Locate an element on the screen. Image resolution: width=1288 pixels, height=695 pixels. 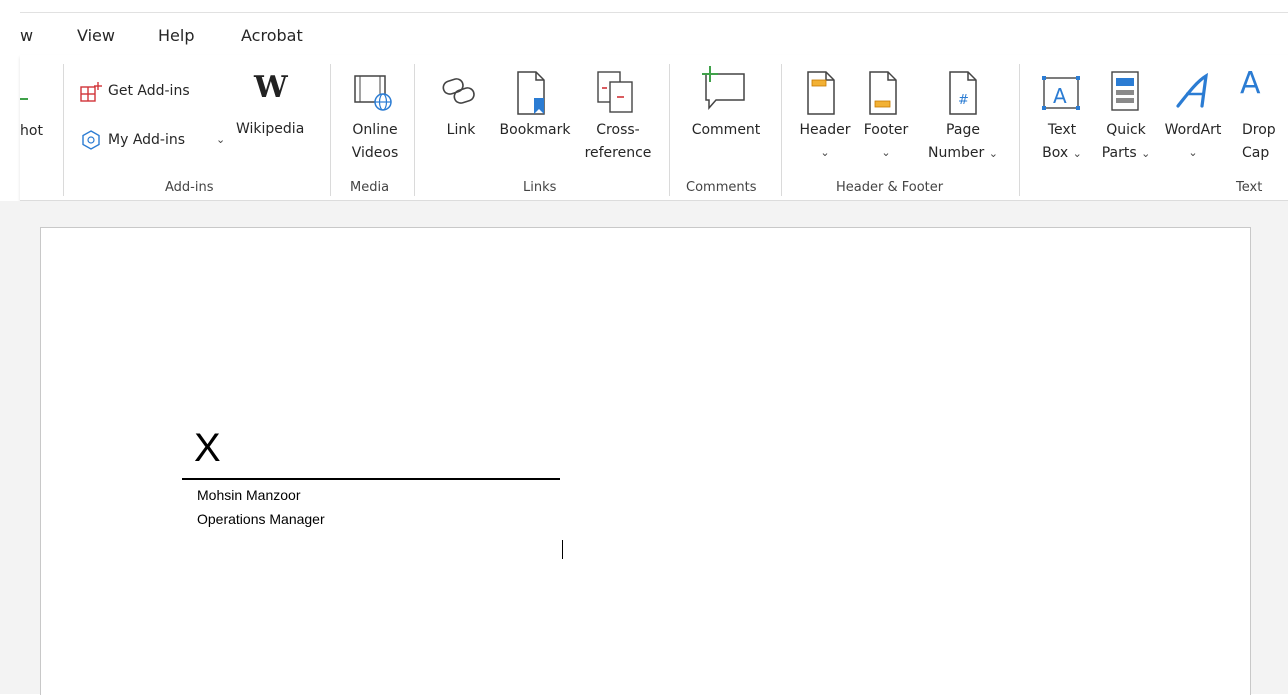
comment-button: Comment is located at coordinates (726, 107).